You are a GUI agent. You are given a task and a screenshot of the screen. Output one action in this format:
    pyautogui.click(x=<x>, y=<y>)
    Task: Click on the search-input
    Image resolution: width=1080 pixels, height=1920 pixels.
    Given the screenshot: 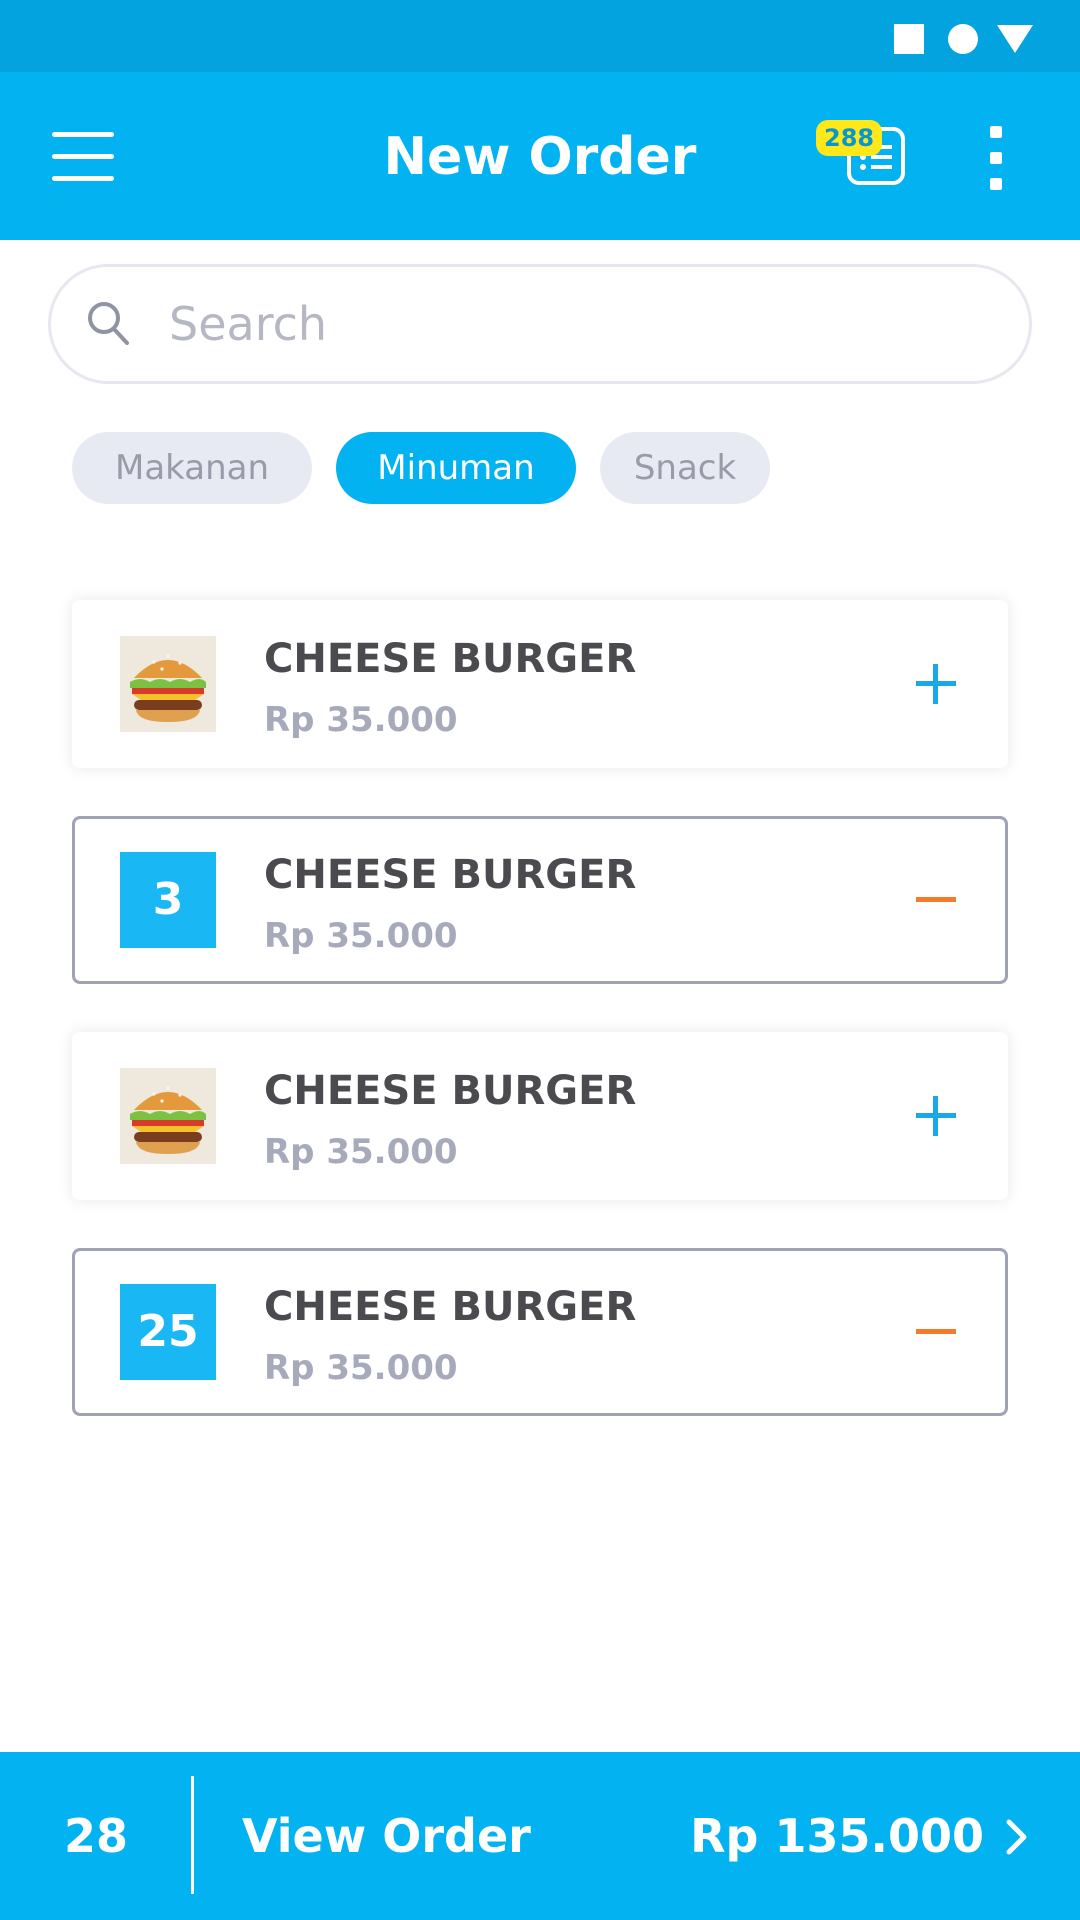 What is the action you would take?
    pyautogui.click(x=579, y=324)
    